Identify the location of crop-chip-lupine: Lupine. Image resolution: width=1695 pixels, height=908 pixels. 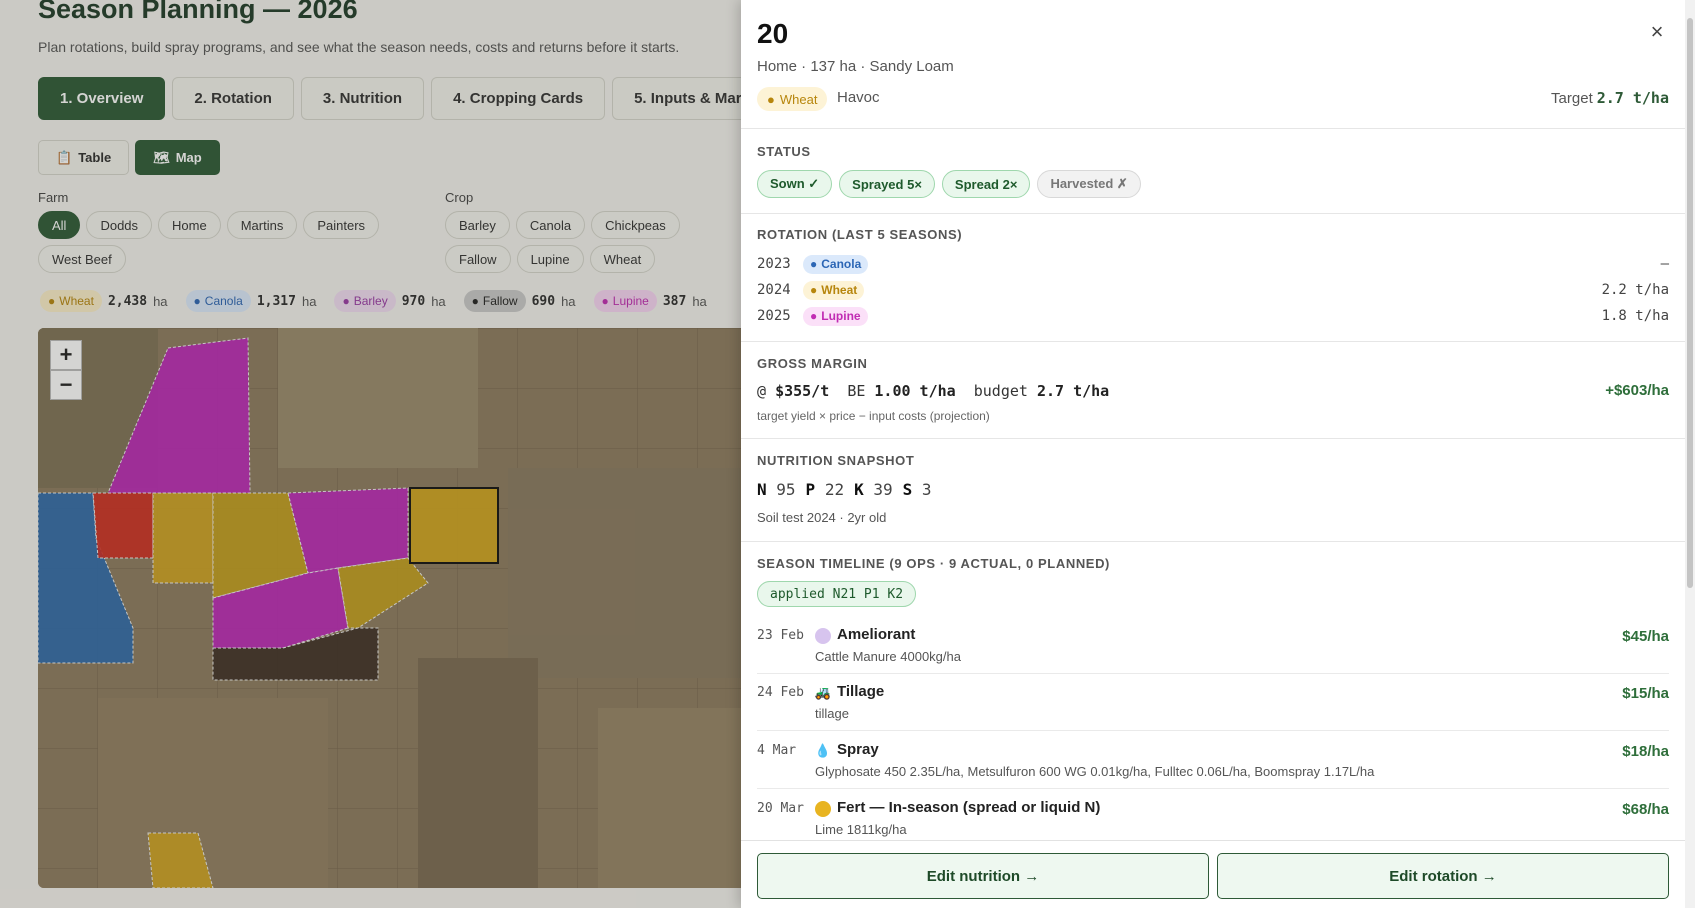
(550, 259).